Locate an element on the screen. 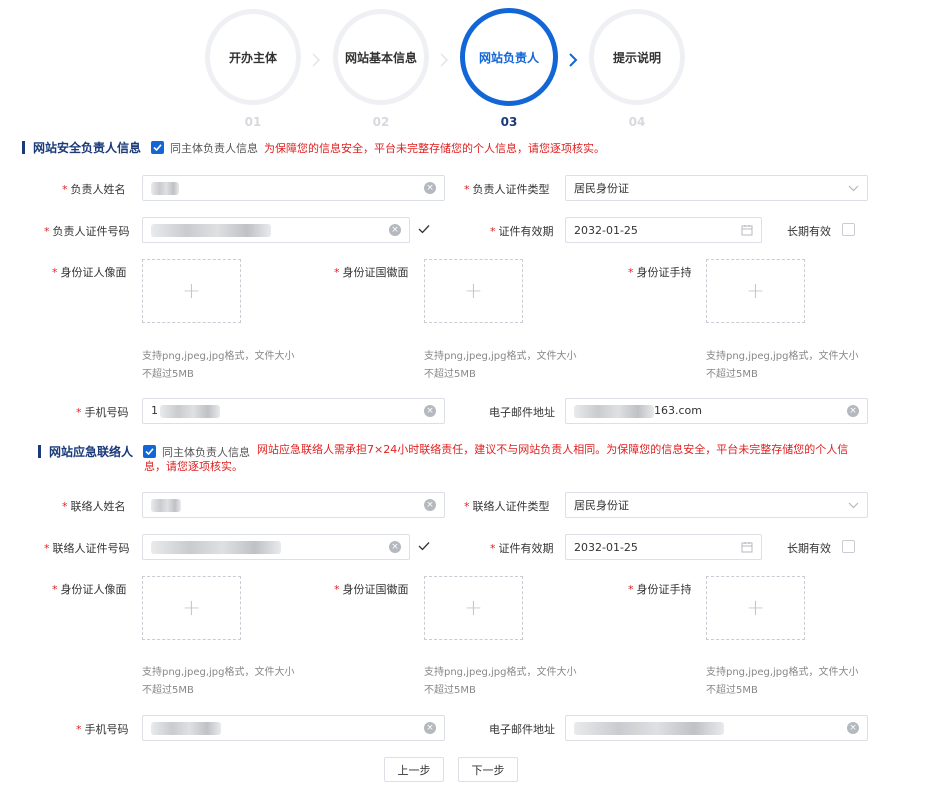  handheld-label: * 身份证手持 is located at coordinates (660, 272).